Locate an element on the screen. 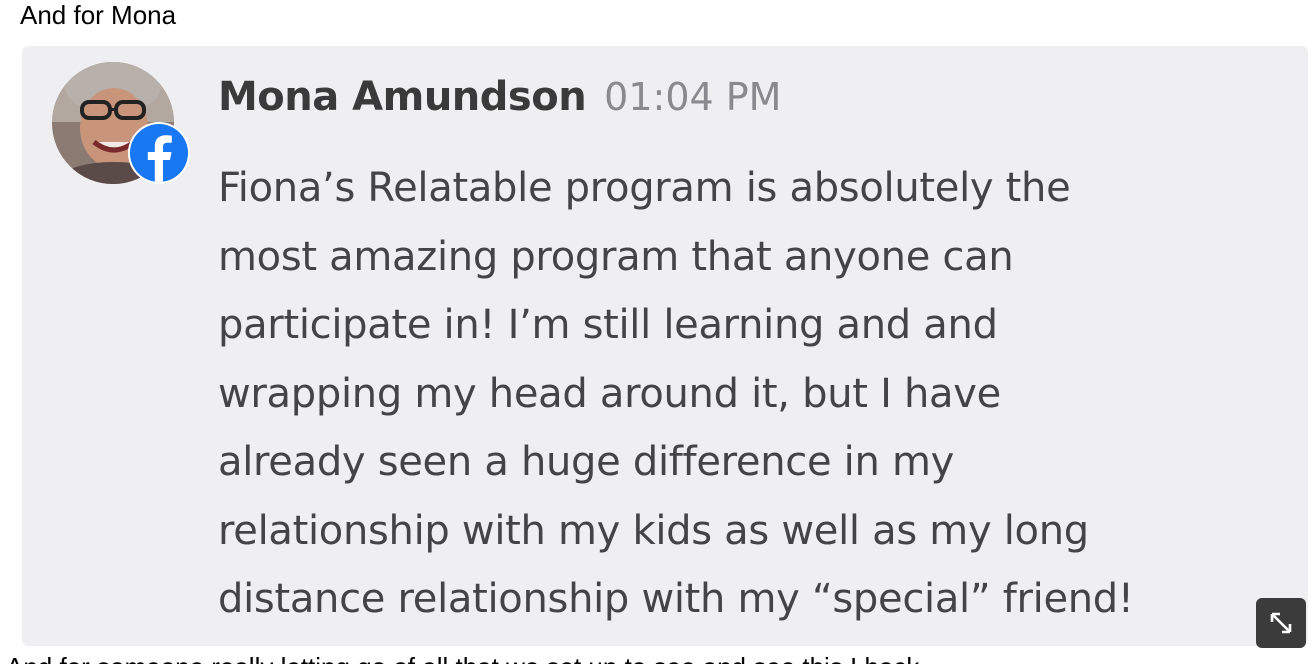 The width and height of the screenshot is (1314, 664). post-header: Mona Amundson 01:04 PM is located at coordinates (499, 97).